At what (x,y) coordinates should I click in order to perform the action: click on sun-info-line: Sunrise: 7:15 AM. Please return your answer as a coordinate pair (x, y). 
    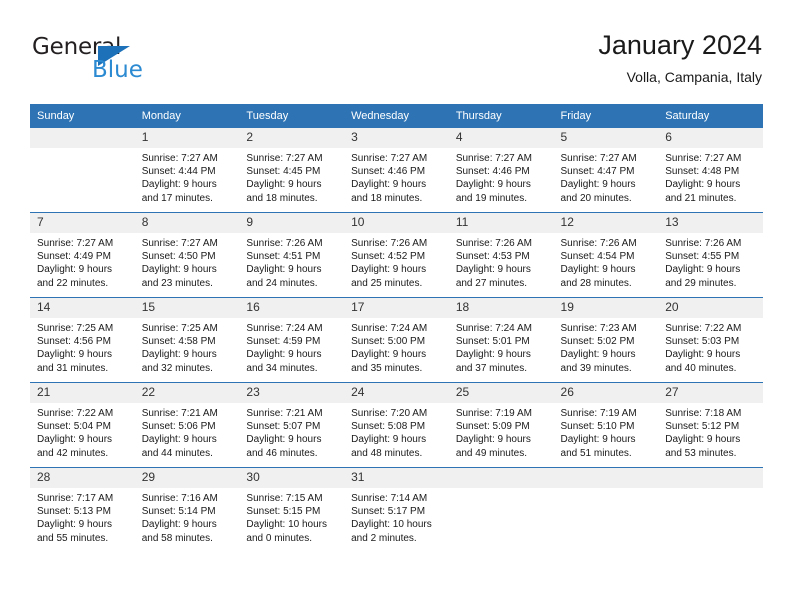
    Looking at the image, I should click on (284, 498).